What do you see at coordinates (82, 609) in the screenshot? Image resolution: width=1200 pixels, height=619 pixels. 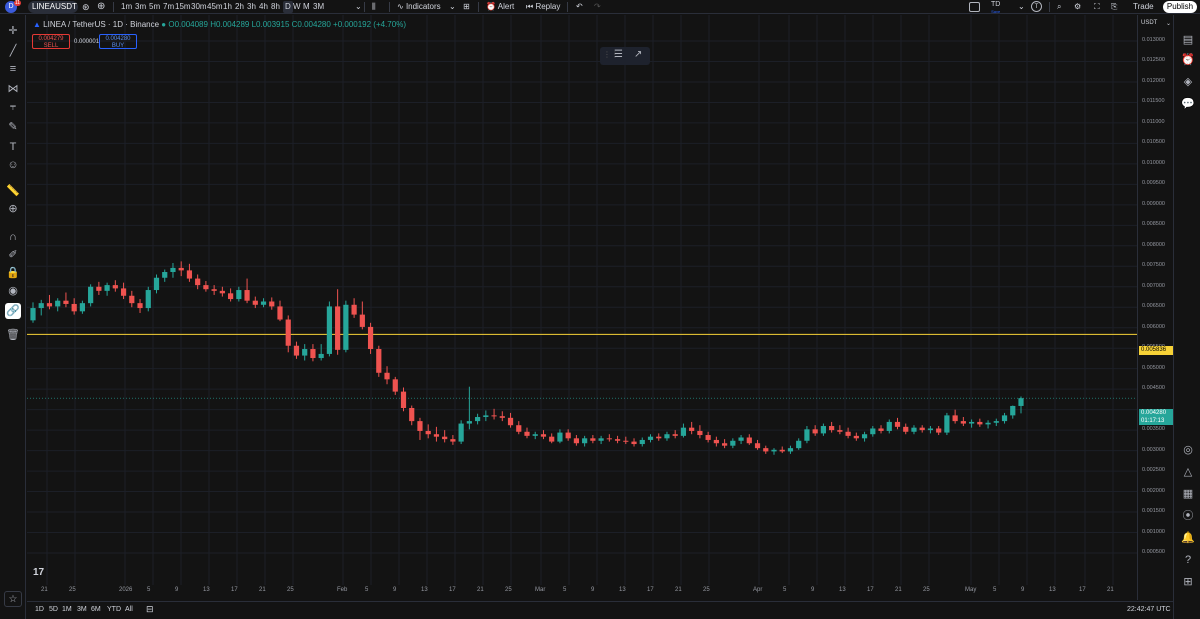 I see `range-3M: 3M` at bounding box center [82, 609].